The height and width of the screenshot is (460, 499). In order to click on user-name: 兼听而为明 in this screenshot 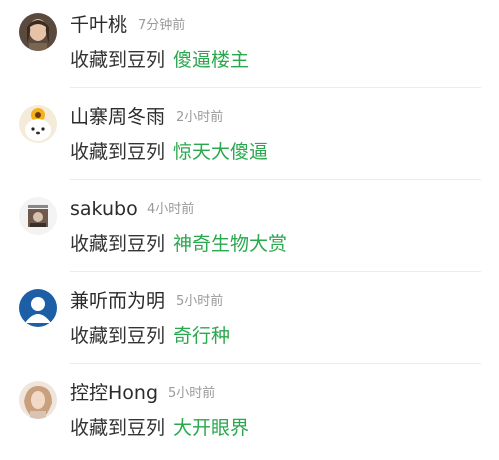, I will do `click(117, 301)`.